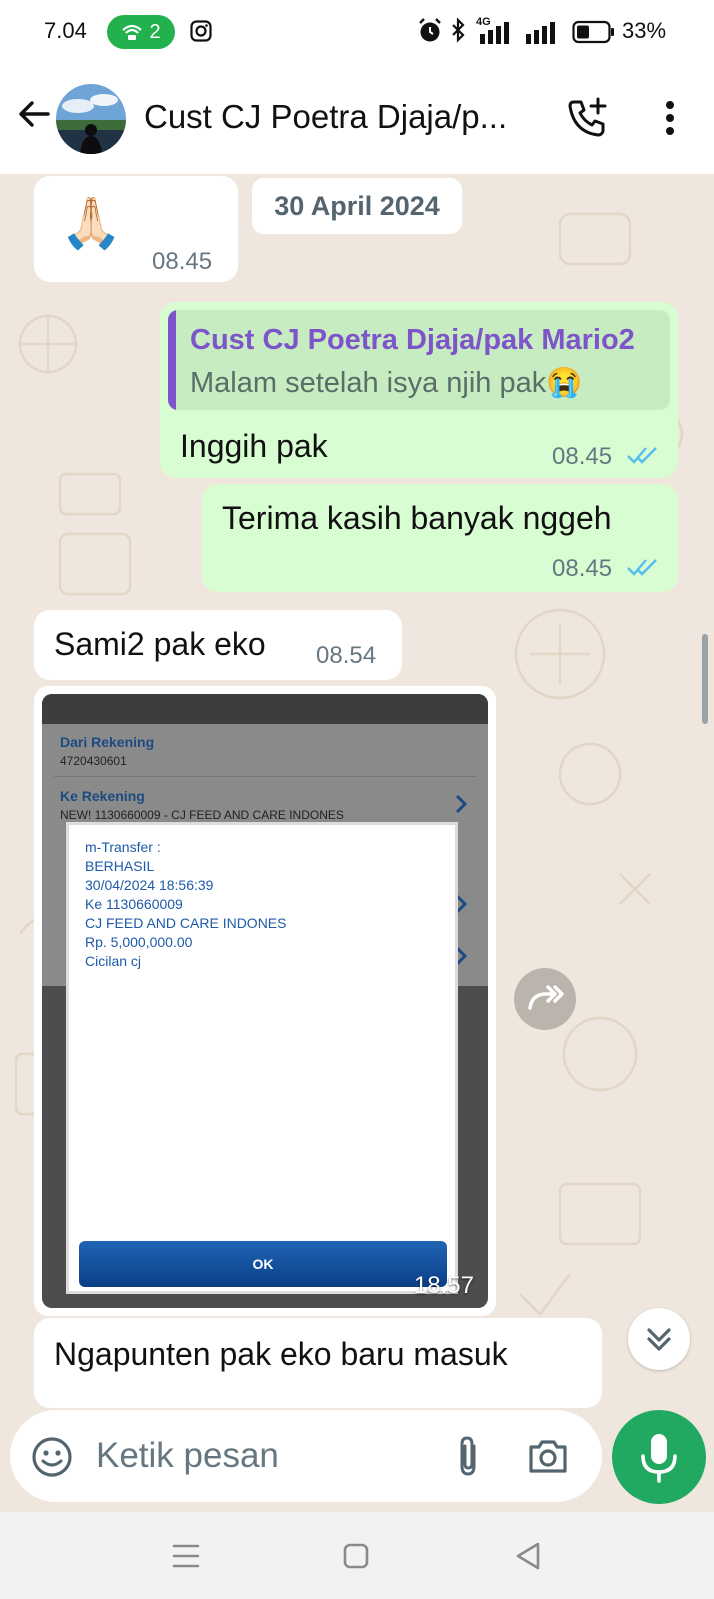 This screenshot has width=714, height=1599. Describe the element at coordinates (149, 885) in the screenshot. I see `dialog-line: 30/04/2024 18:56:39` at that location.